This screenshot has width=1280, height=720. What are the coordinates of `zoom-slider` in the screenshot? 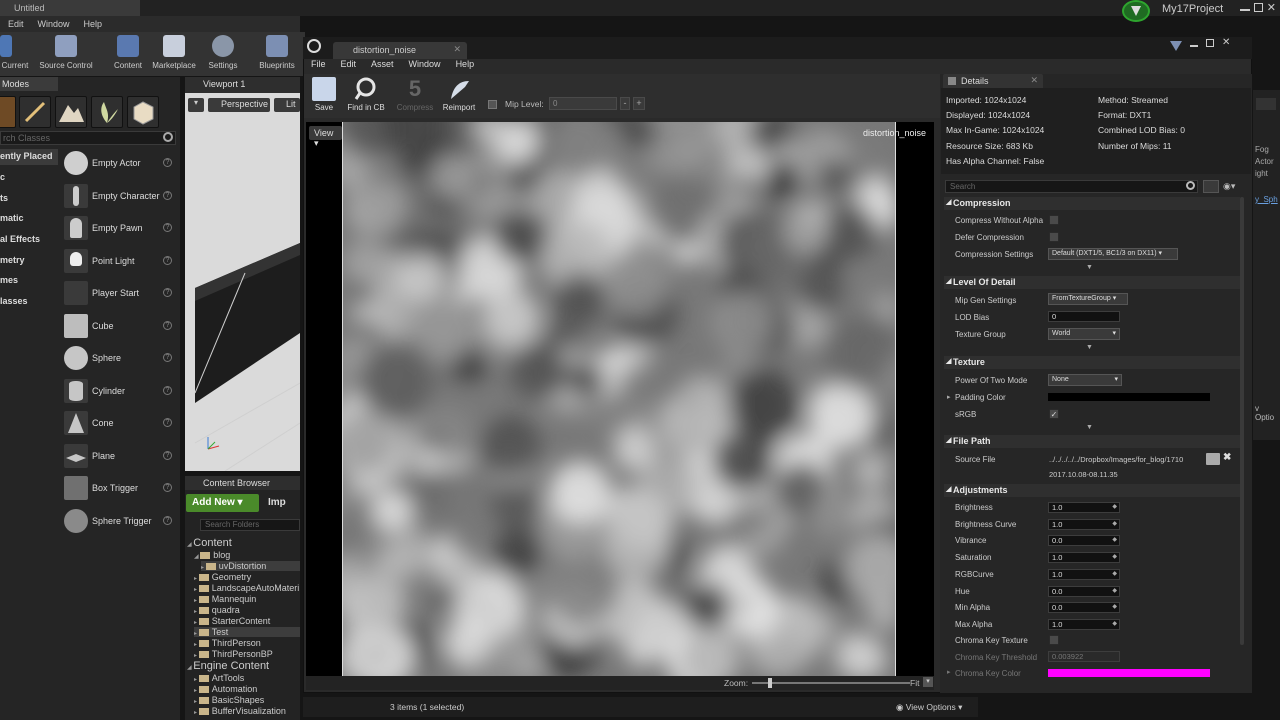 It's located at (831, 683).